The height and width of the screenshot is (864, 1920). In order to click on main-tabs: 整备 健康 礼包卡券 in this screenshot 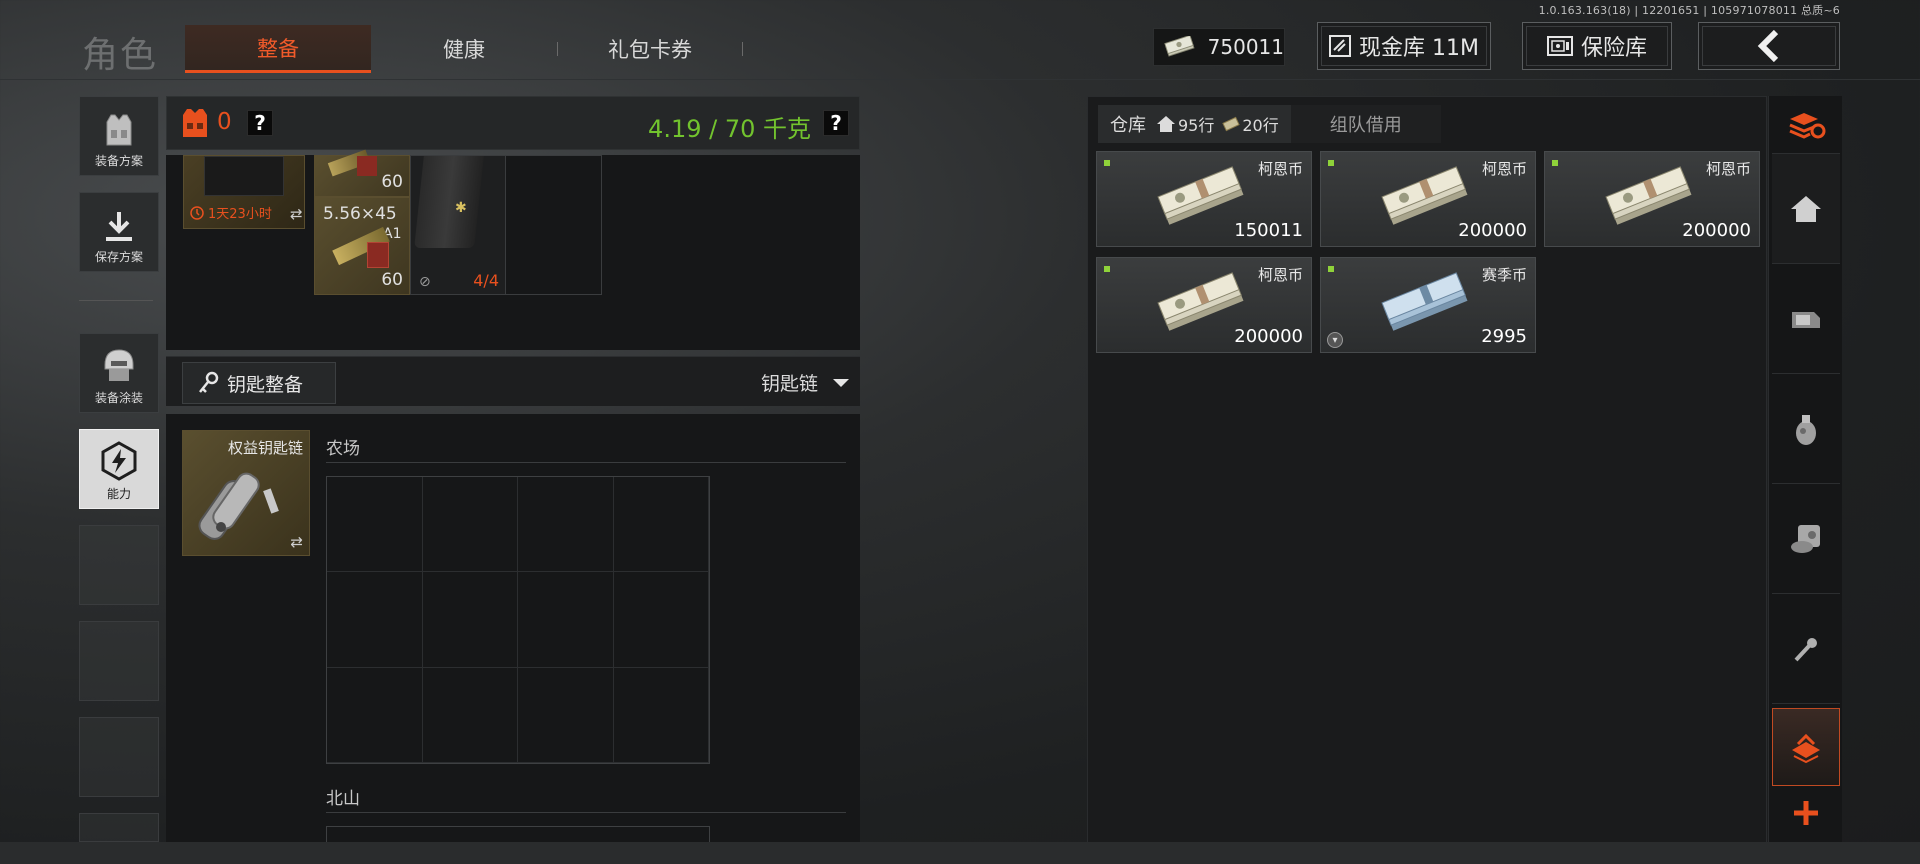, I will do `click(464, 49)`.